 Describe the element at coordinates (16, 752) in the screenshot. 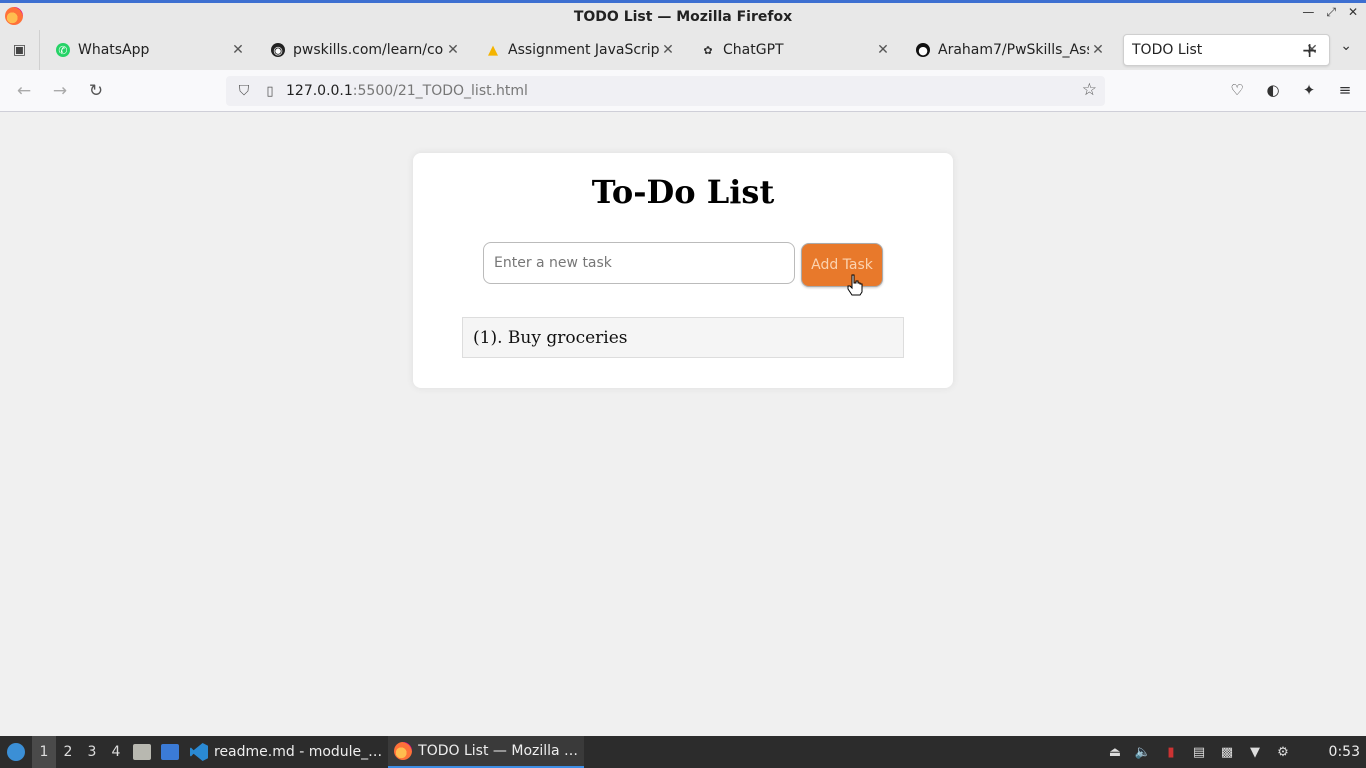

I see `start-menu-icon` at that location.